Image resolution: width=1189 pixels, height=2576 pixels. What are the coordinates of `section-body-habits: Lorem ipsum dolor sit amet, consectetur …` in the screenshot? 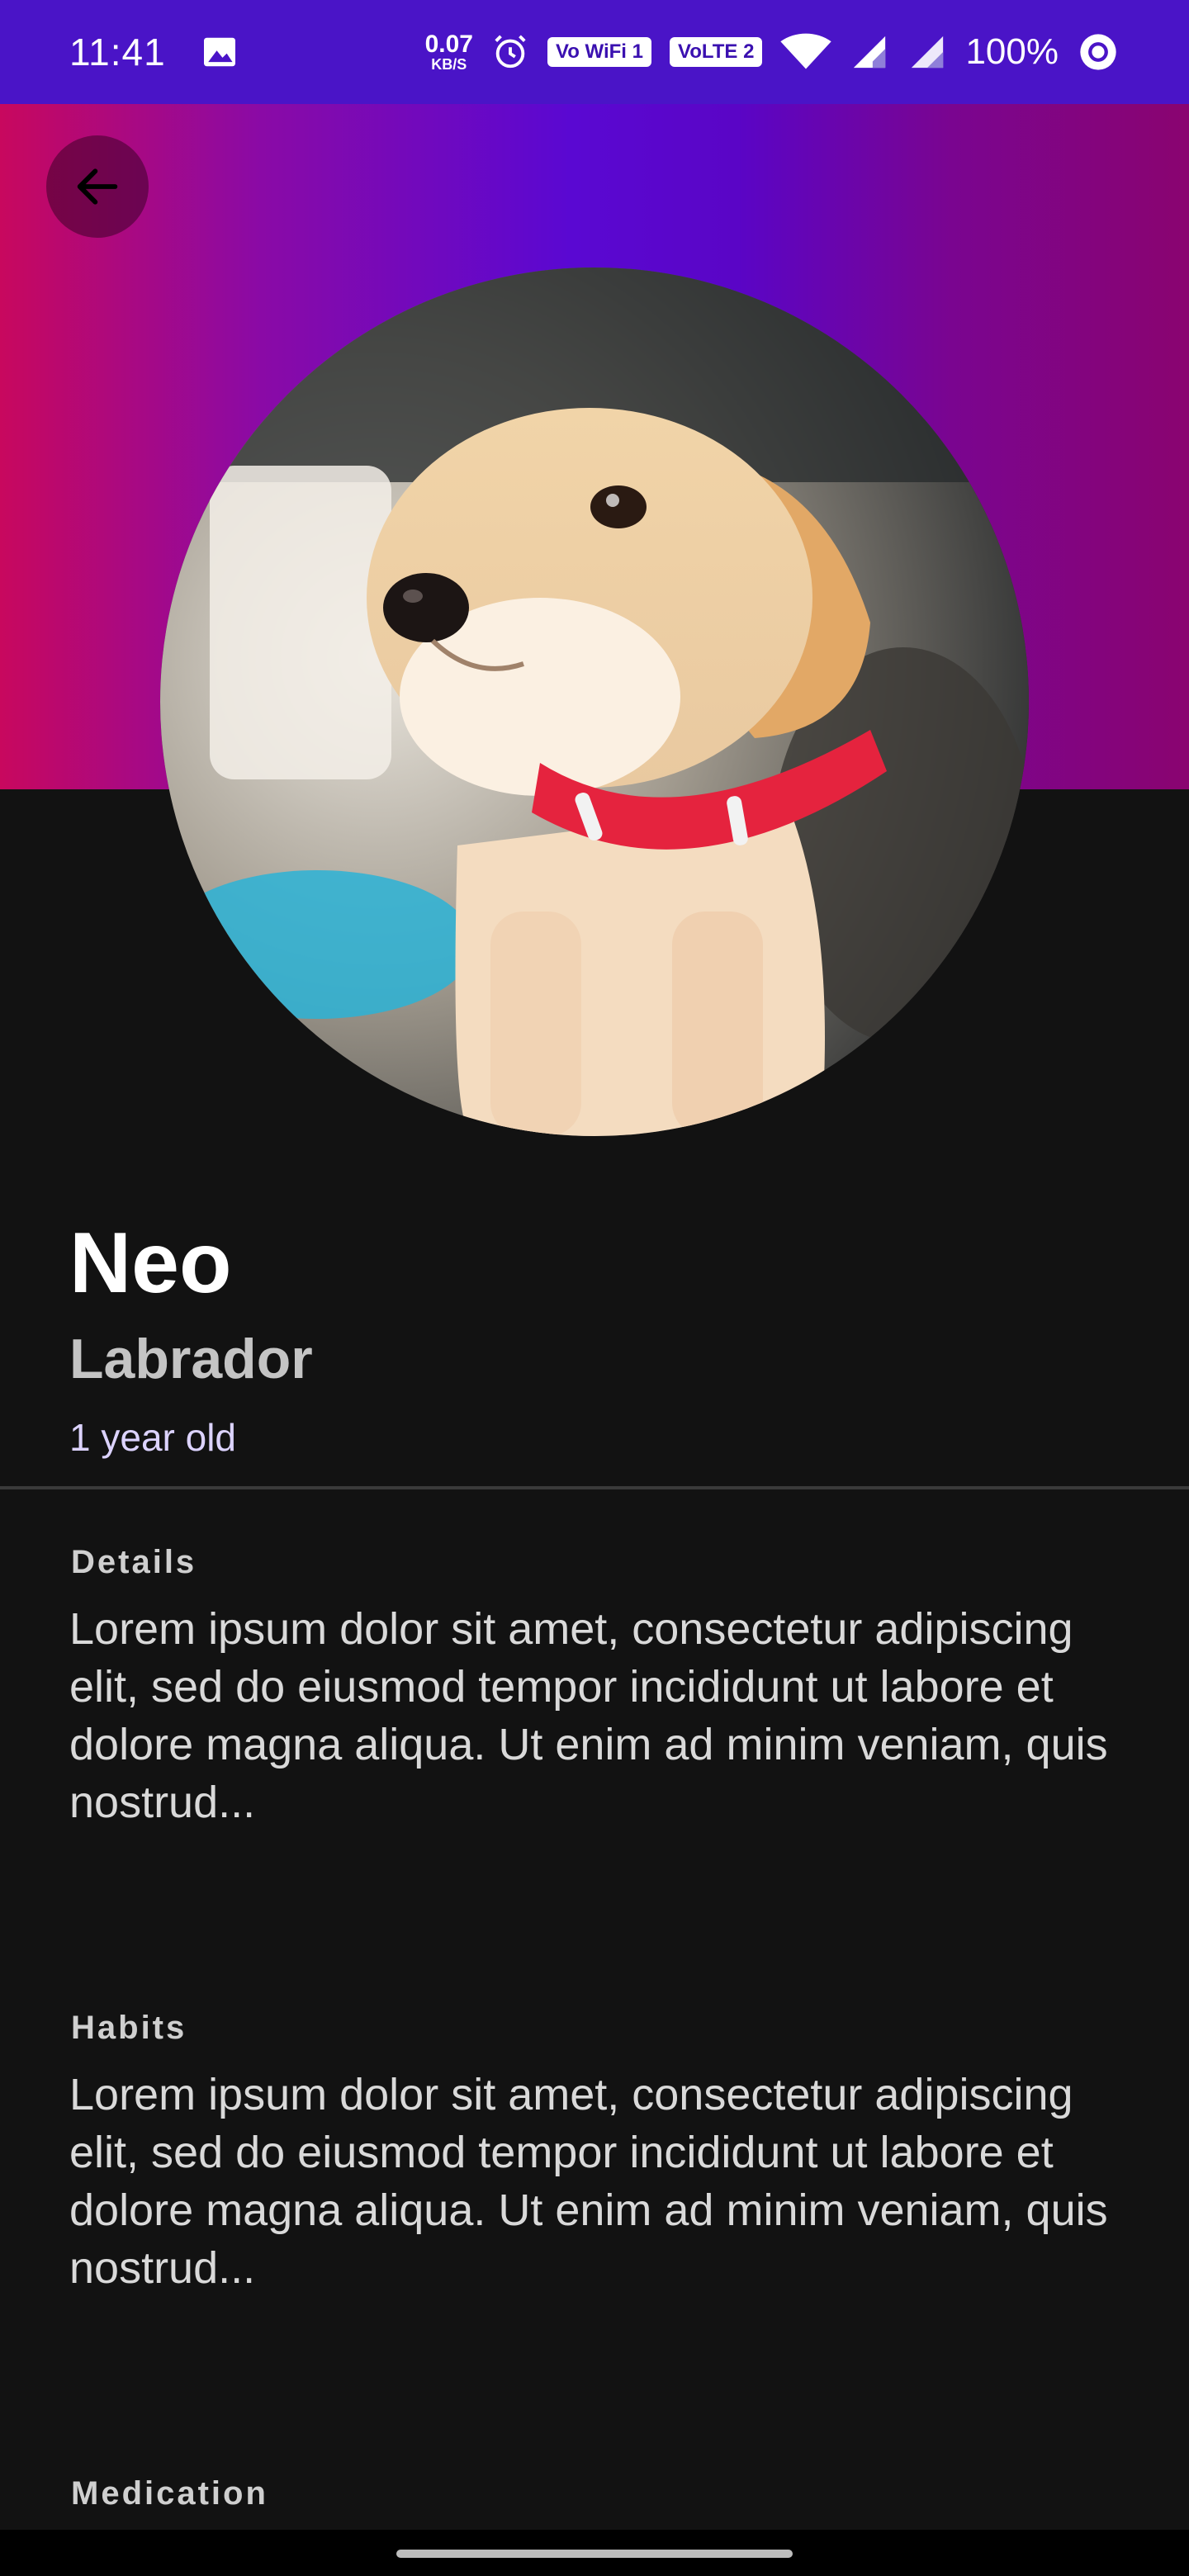 It's located at (588, 2181).